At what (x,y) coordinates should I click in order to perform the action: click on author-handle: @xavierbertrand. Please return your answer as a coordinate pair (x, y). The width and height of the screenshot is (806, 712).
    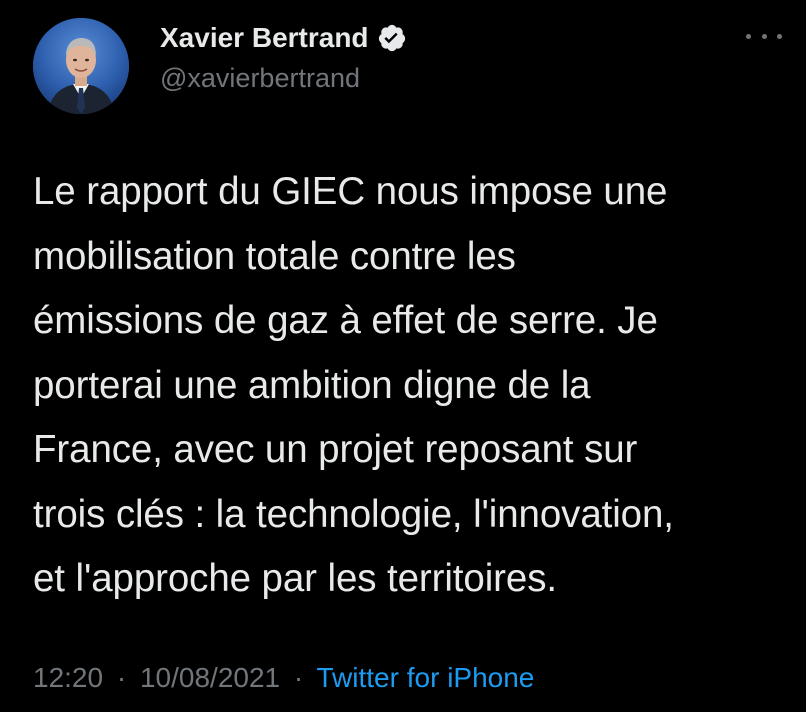
    Looking at the image, I should click on (260, 78).